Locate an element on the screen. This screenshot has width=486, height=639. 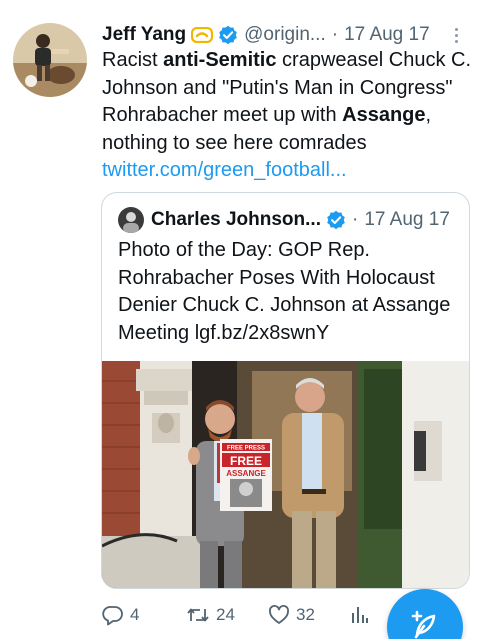
retweet-button: 24 is located at coordinates (210, 615).